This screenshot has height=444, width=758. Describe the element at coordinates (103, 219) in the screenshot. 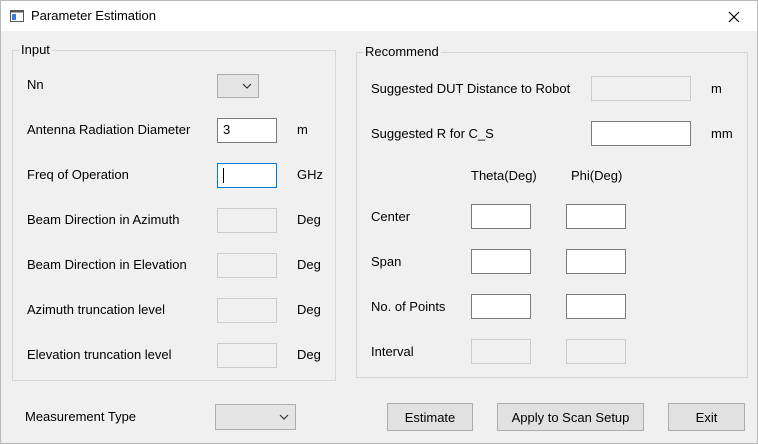

I see `beam-azimuth-label: Beam Direction in Azimuth` at that location.